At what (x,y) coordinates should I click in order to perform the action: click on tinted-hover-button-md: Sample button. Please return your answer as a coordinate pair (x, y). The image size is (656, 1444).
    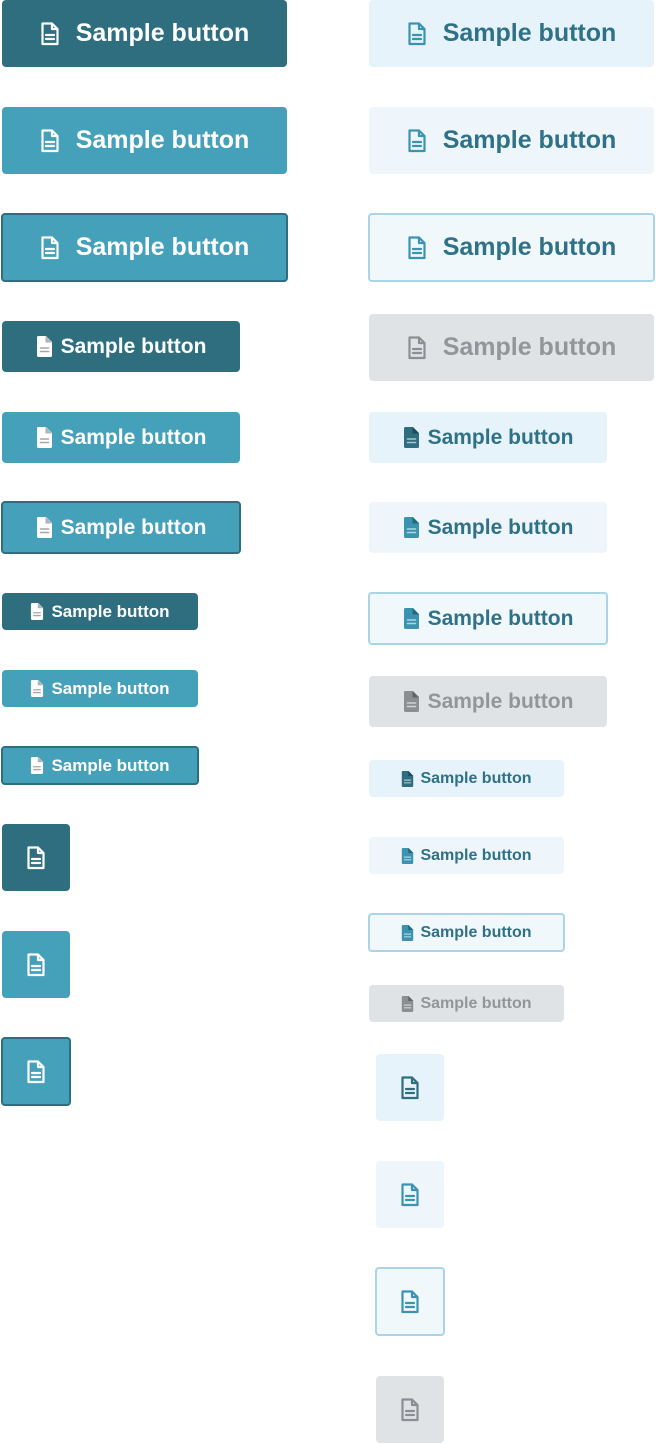
    Looking at the image, I should click on (488, 527).